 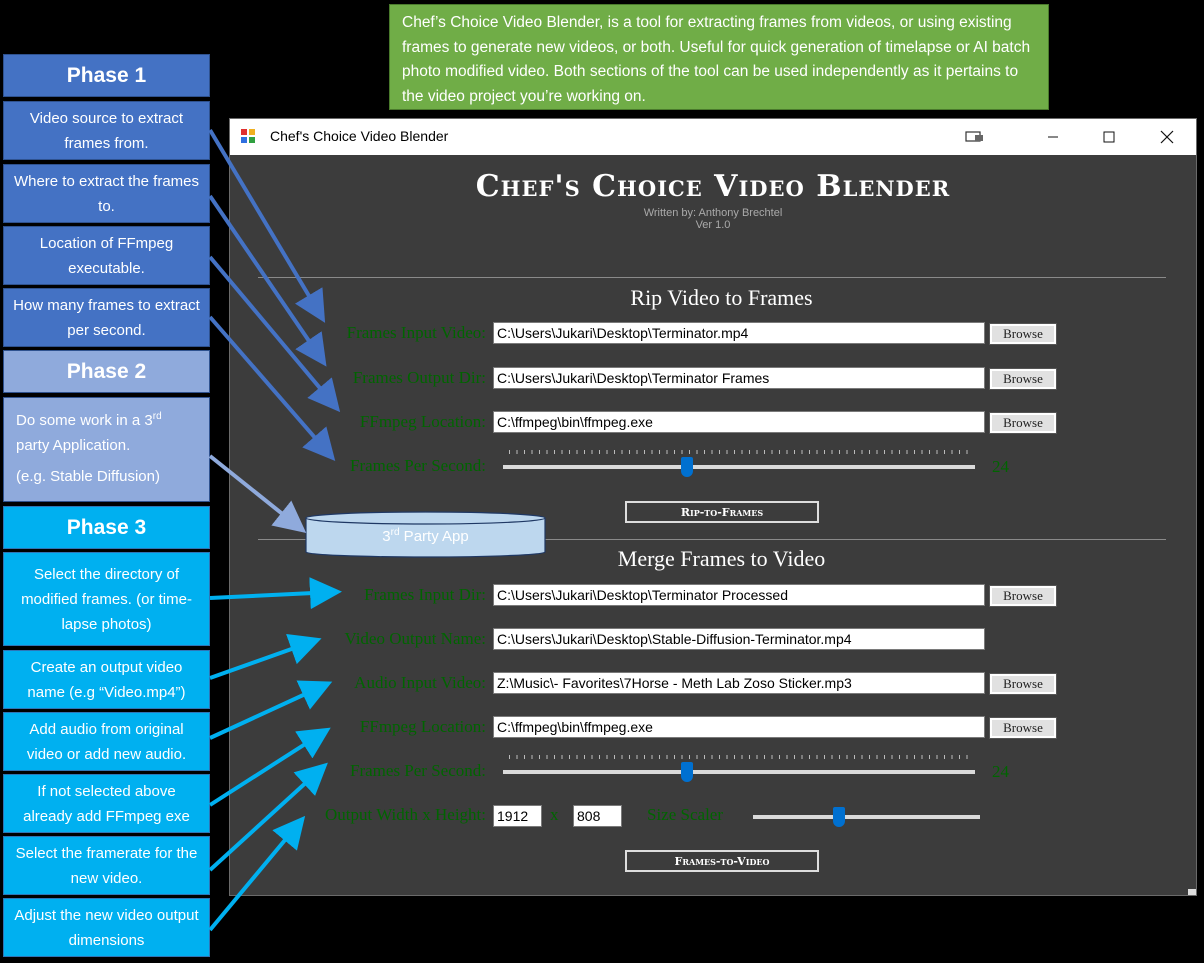 I want to click on arrow-phase1-ffmpeg, so click(x=274, y=334).